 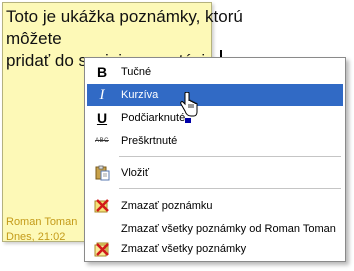 I want to click on menu-item-paste: Vložiť, so click(x=215, y=173).